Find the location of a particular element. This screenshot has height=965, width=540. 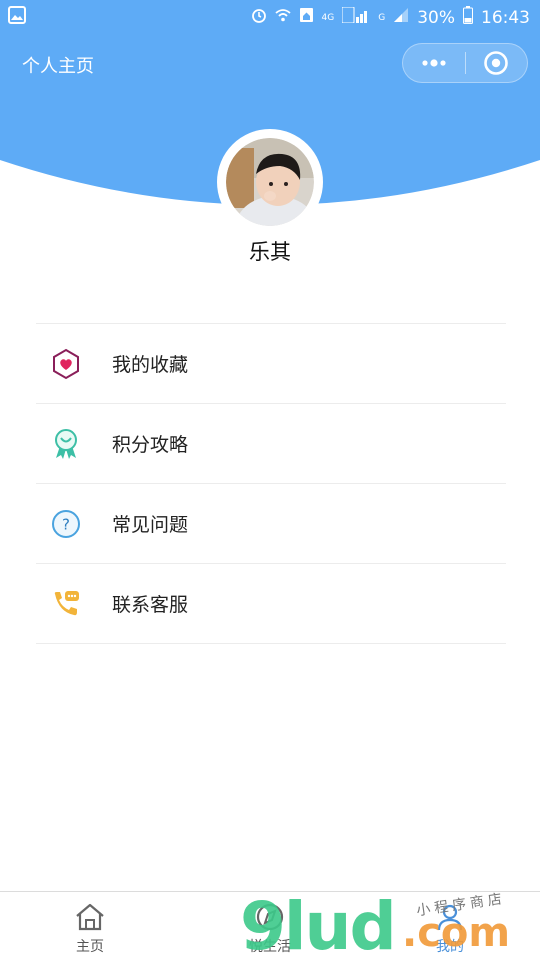

battery-icon is located at coordinates (468, 17).